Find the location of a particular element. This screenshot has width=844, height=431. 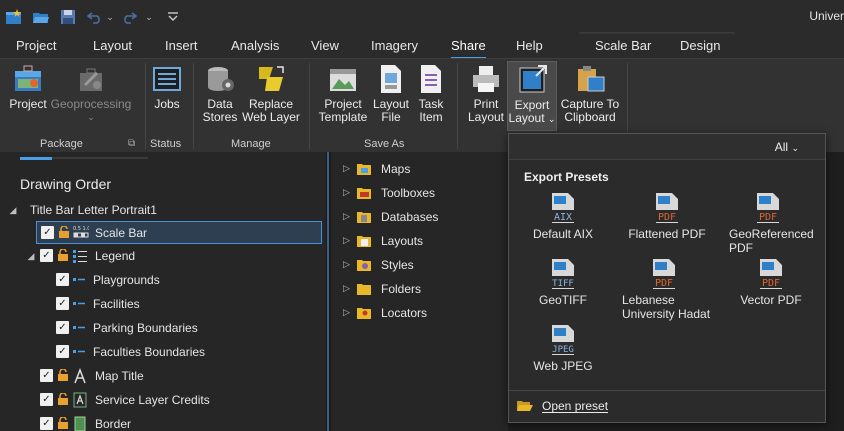

preset-label: GeoReferenced is located at coordinates (771, 234).